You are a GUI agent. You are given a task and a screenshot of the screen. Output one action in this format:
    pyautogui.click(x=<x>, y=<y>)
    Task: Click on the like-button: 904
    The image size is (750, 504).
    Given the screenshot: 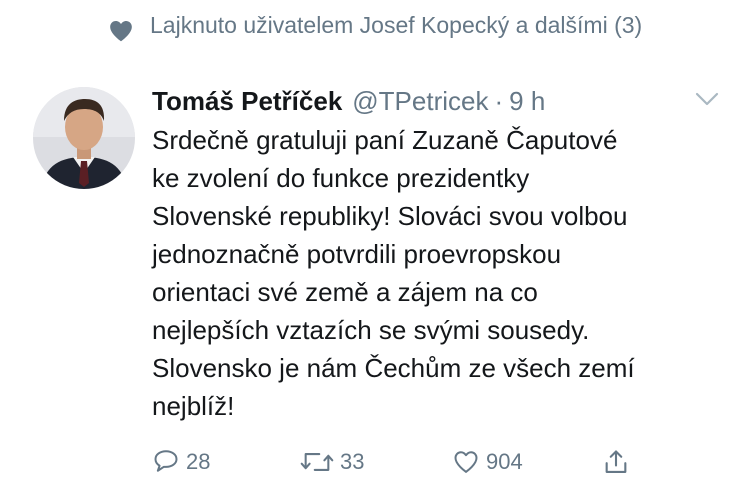 What is the action you would take?
    pyautogui.click(x=487, y=462)
    